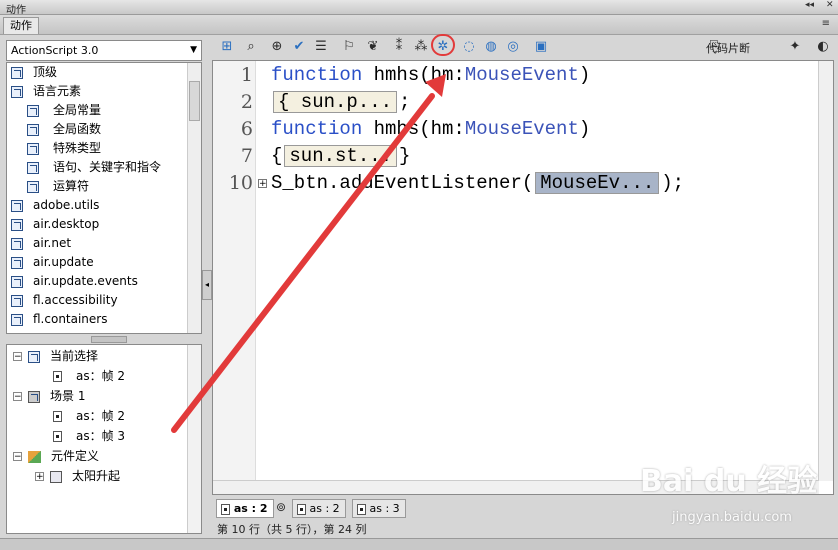 Image resolution: width=838 pixels, height=550 pixels. I want to click on list-item: air.update.events, so click(74, 281).